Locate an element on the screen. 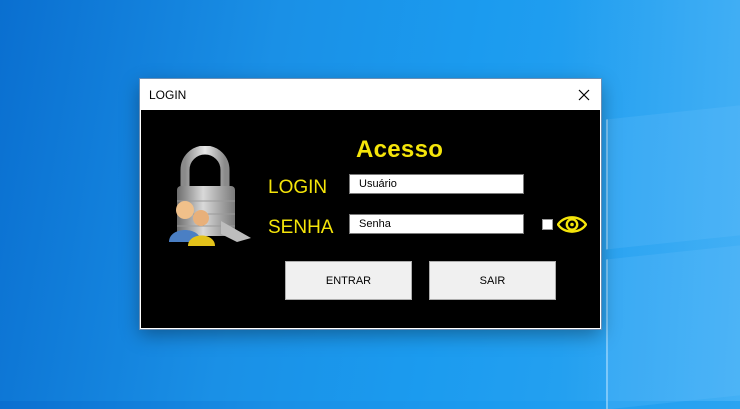 Image resolution: width=740 pixels, height=409 pixels. login-label: LOGIN is located at coordinates (298, 187).